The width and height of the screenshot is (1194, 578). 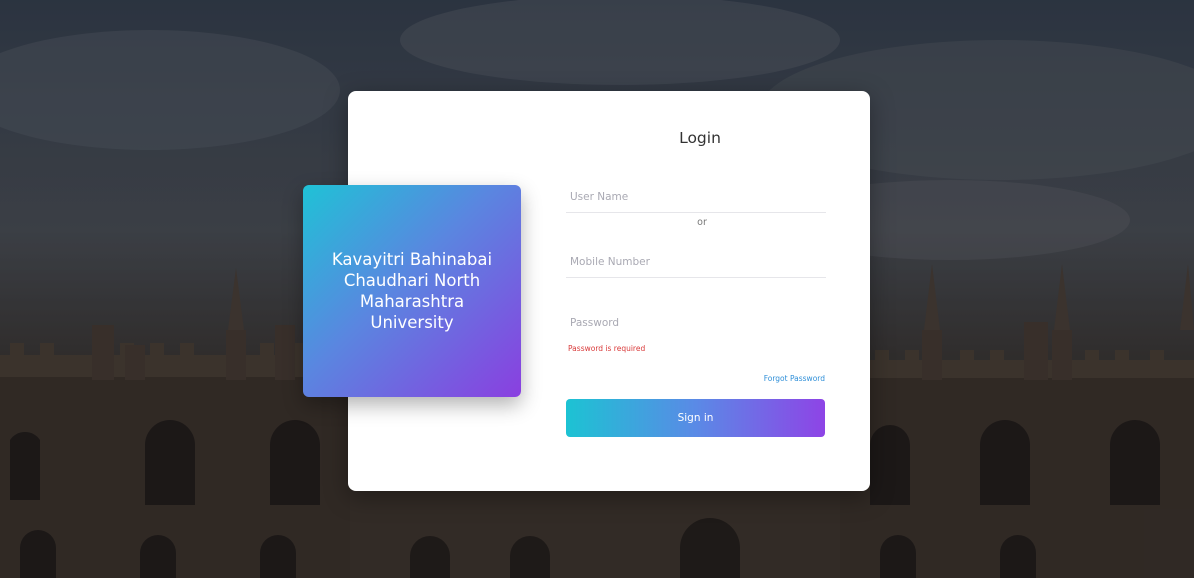 What do you see at coordinates (702, 222) in the screenshot?
I see `or-separator: or` at bounding box center [702, 222].